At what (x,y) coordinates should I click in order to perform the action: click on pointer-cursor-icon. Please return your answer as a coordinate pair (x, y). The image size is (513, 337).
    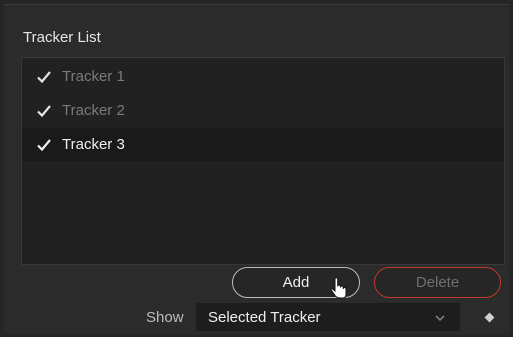
    Looking at the image, I should click on (339, 288).